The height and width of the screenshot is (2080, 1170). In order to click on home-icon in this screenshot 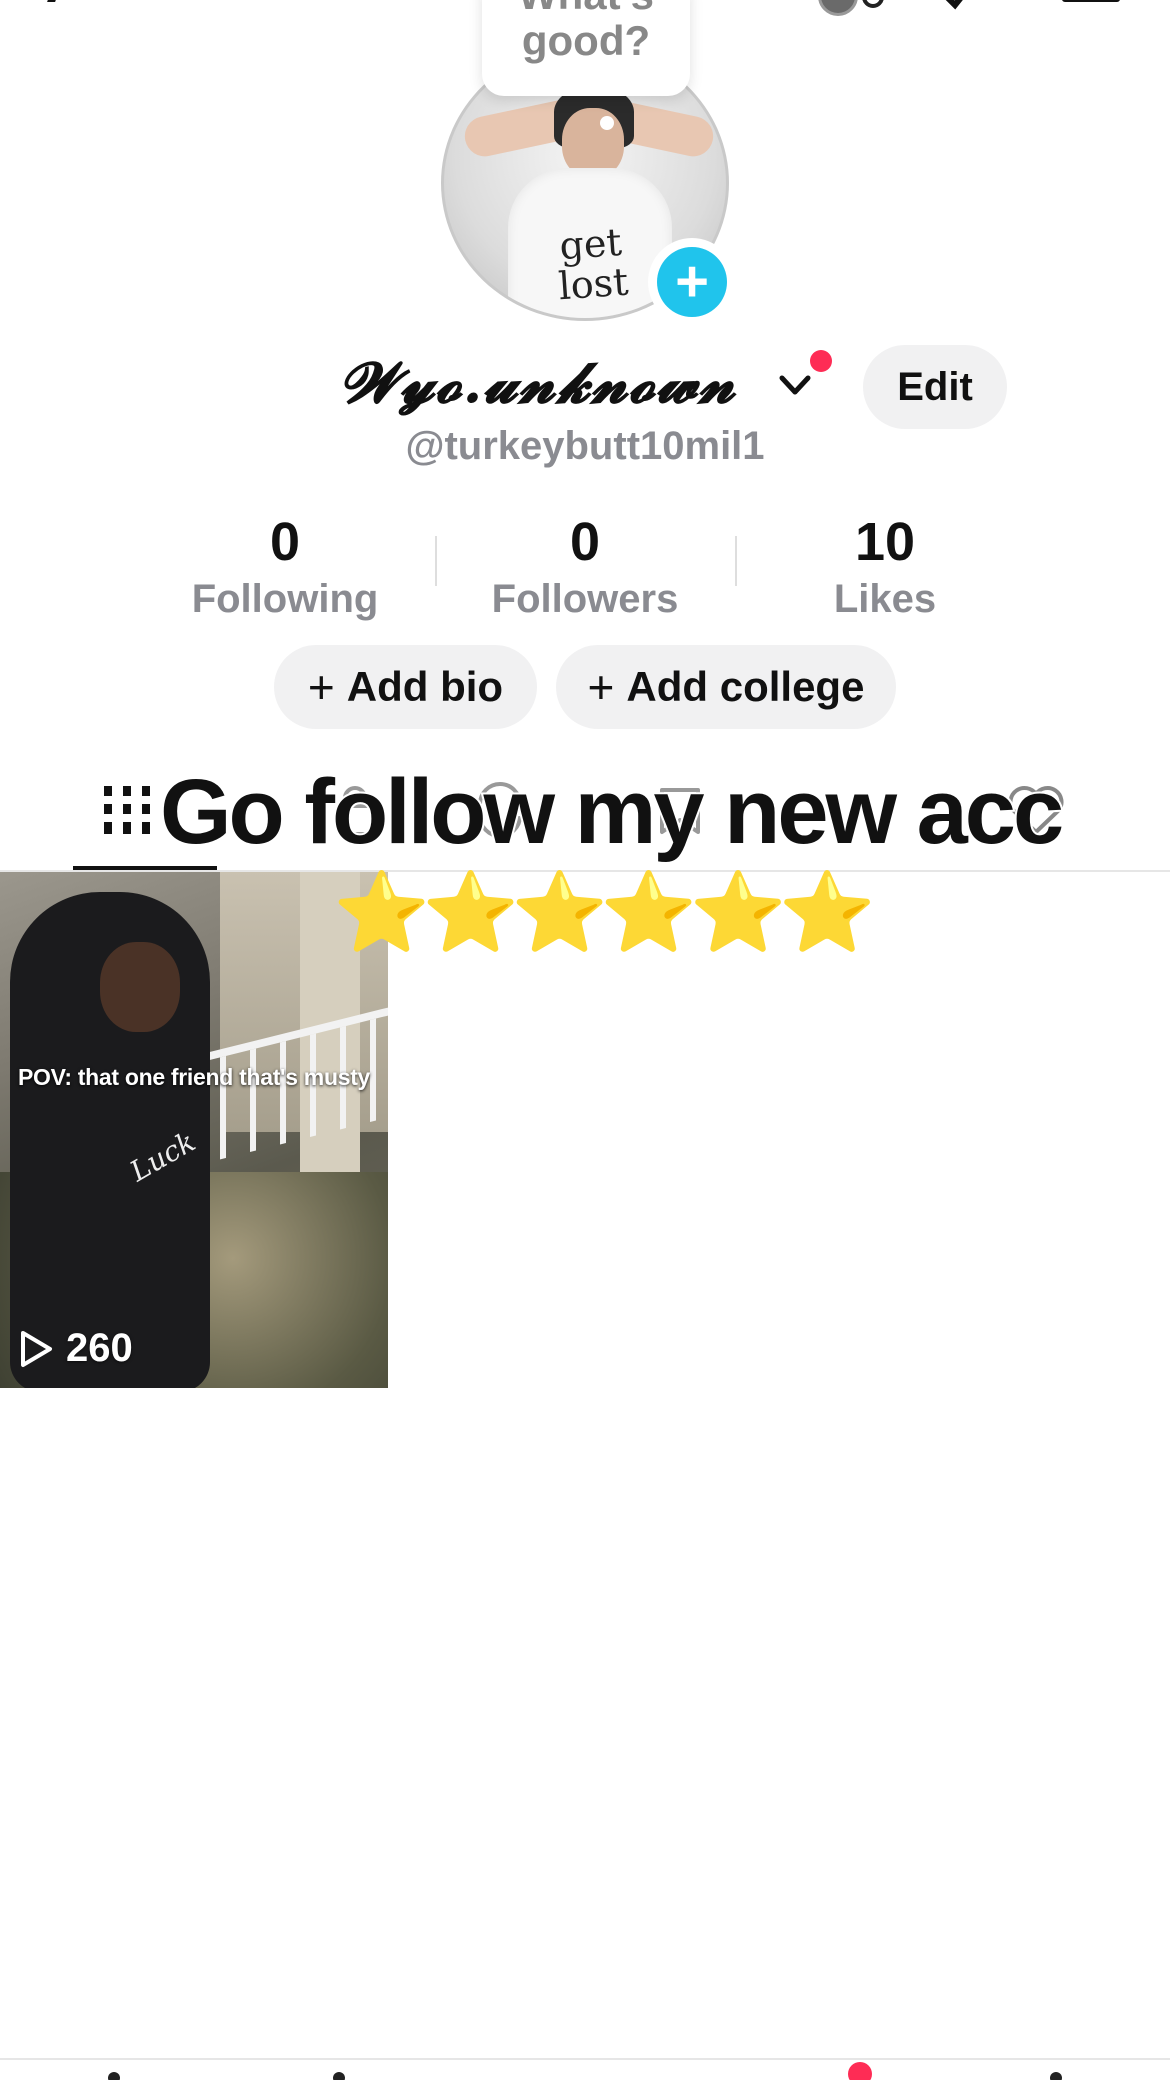, I will do `click(114, 2076)`.